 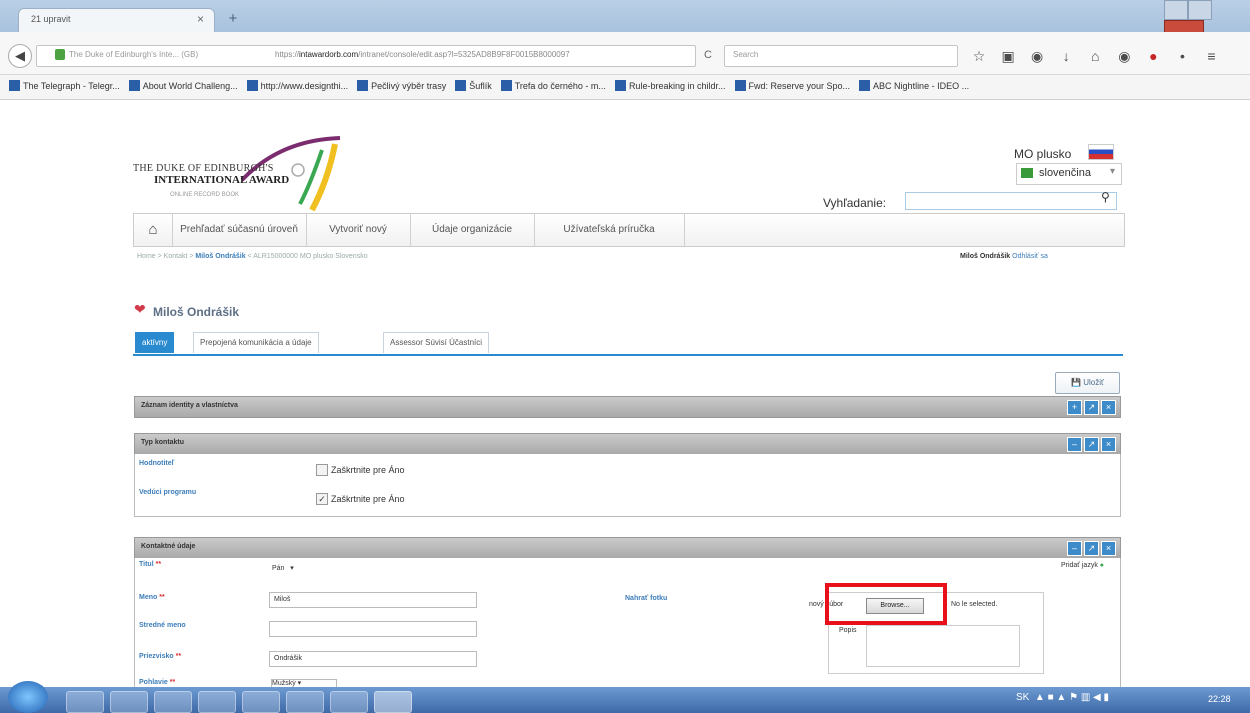 I want to click on bookmark-item: Pečlivý výběr trasy, so click(x=401, y=85).